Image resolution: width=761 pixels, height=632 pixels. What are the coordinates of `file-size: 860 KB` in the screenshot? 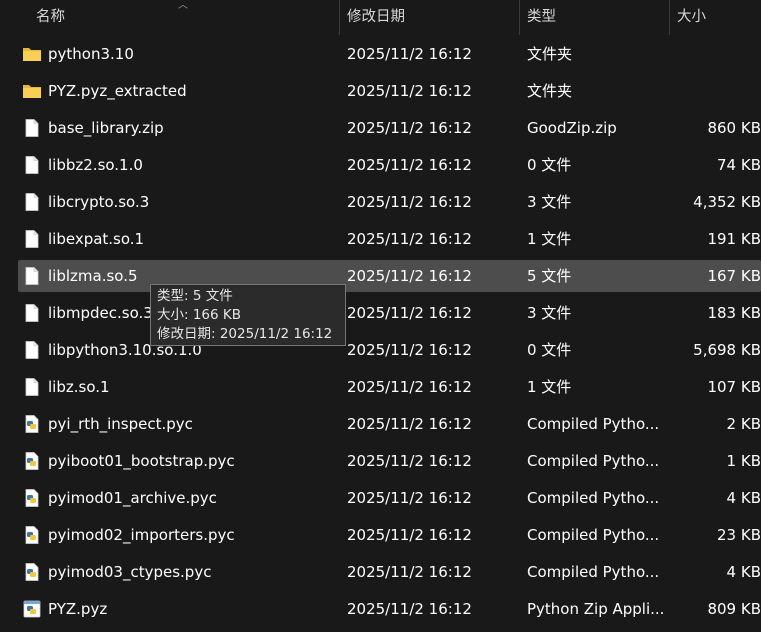 It's located at (734, 128).